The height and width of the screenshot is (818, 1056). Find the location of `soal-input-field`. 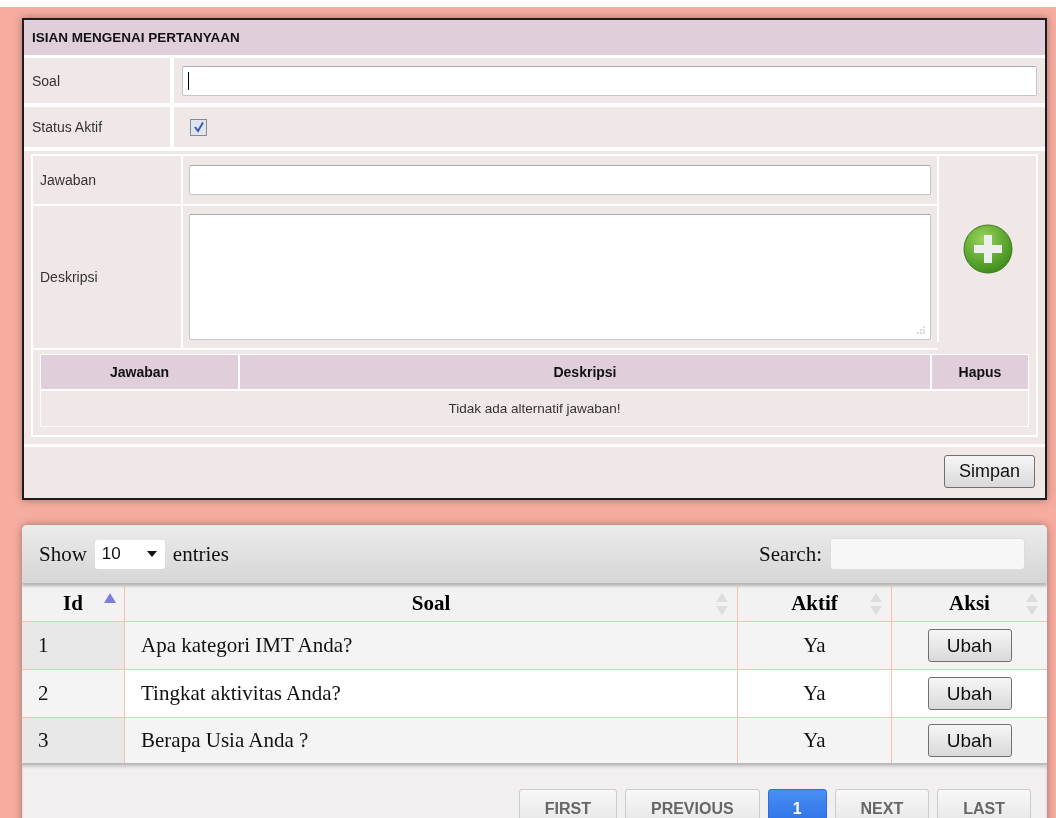

soal-input-field is located at coordinates (609, 80).